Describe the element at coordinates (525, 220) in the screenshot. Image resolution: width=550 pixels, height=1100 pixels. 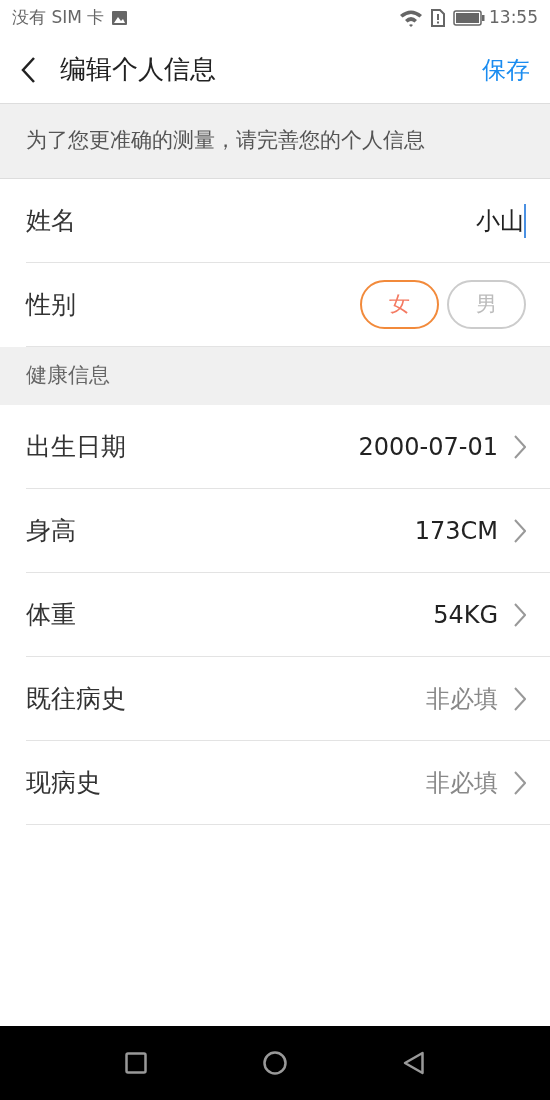
I see `text-cursor` at that location.